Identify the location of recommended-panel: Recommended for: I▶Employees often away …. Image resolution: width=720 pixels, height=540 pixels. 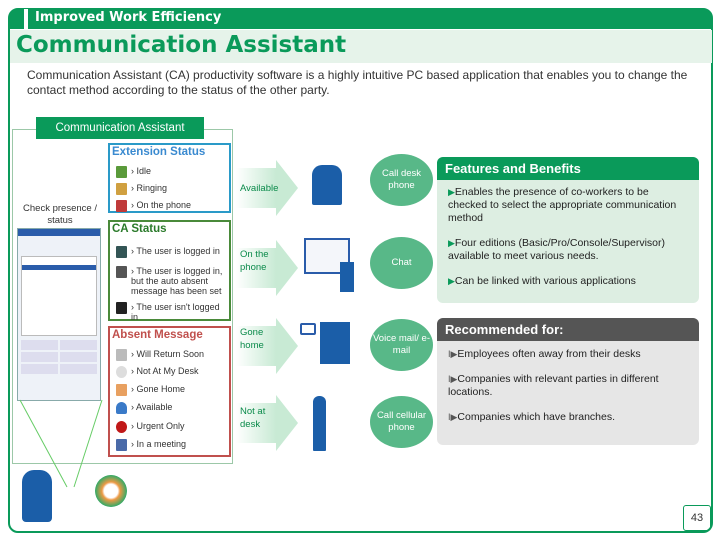
(568, 381).